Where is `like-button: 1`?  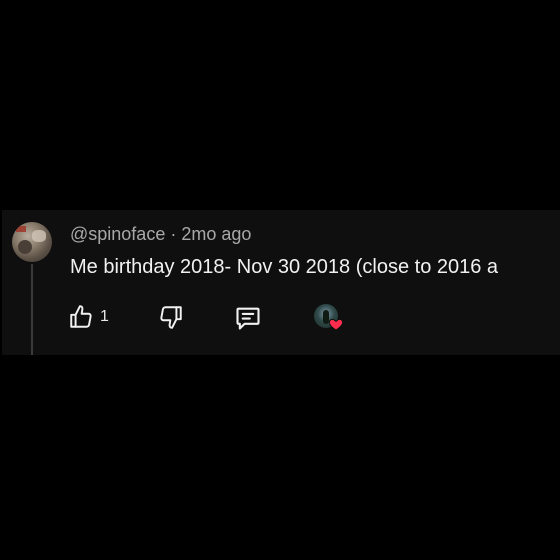 like-button: 1 is located at coordinates (88, 317).